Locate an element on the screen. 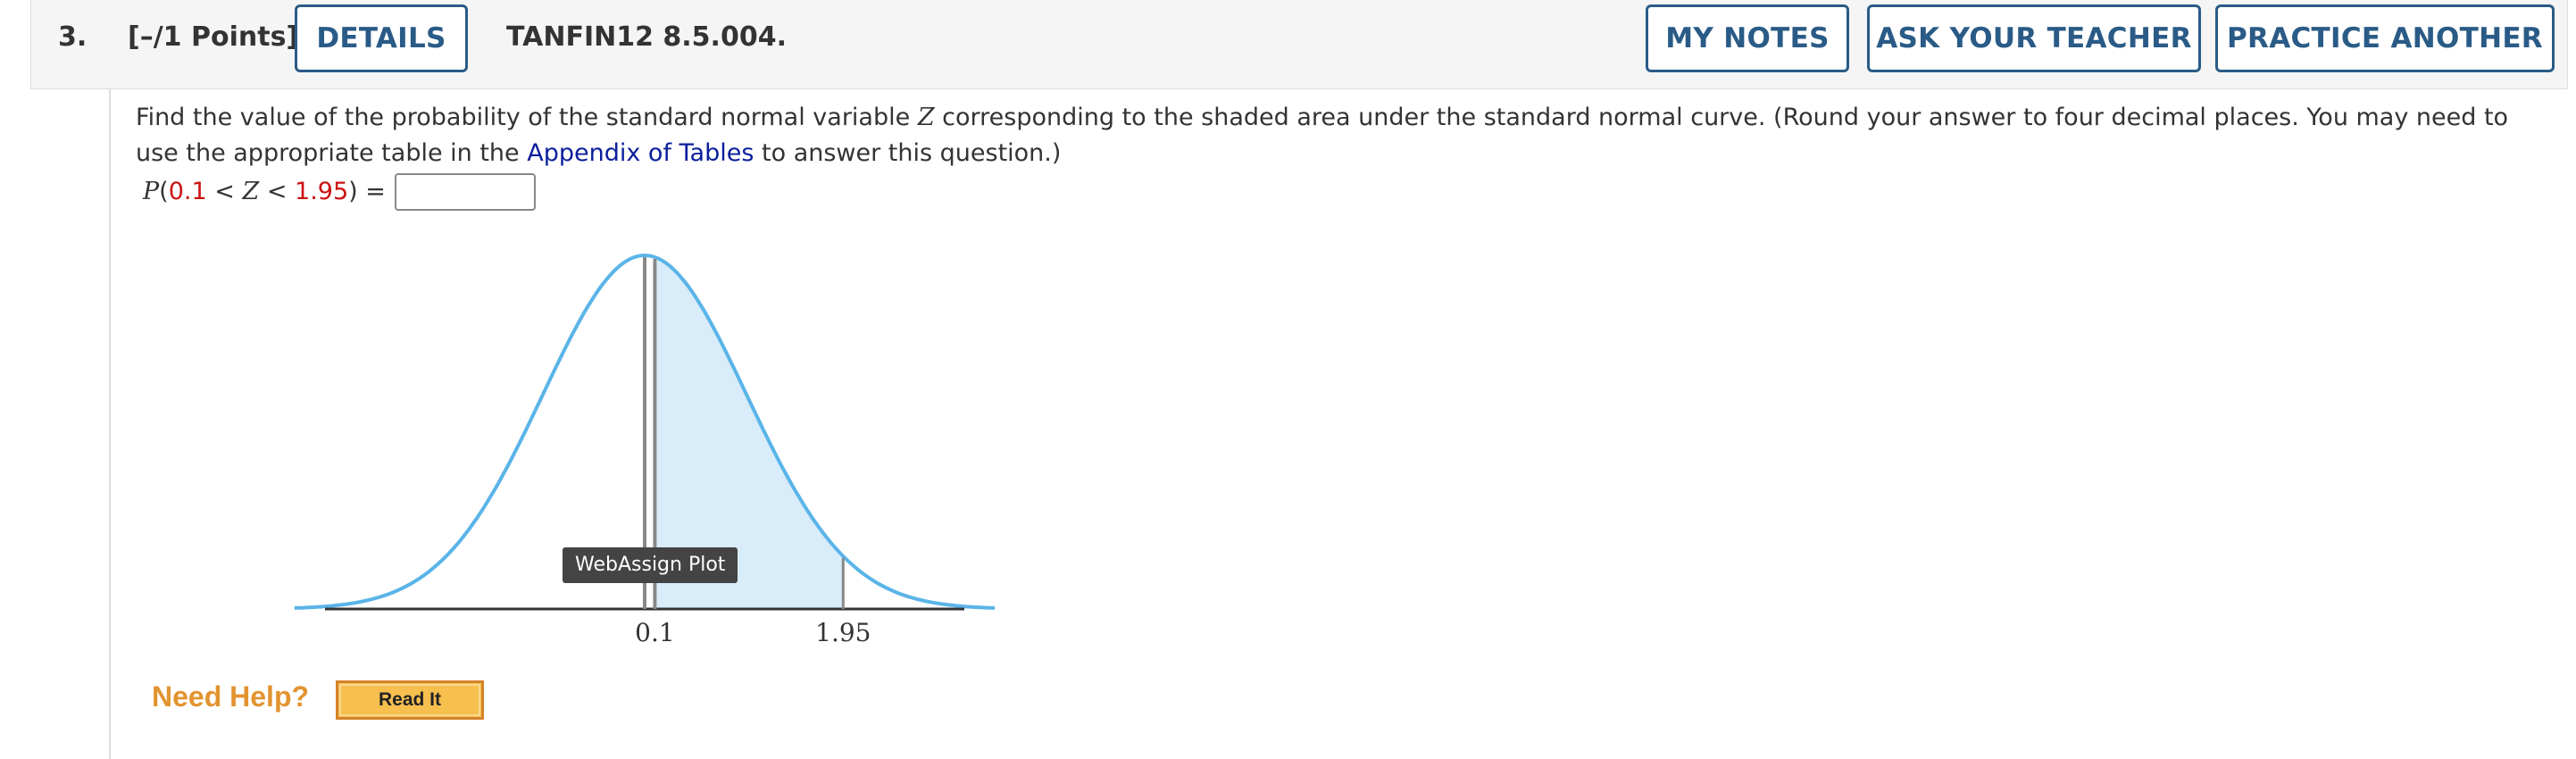 Image resolution: width=2576 pixels, height=759 pixels. plot-tooltip: WebAssign Plot is located at coordinates (650, 565).